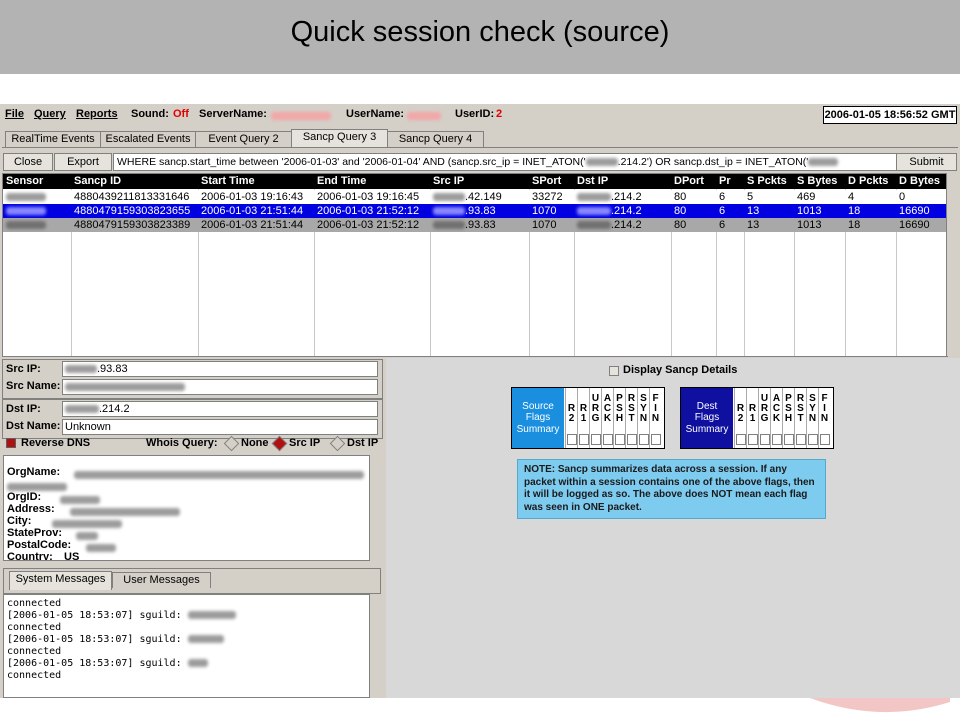  What do you see at coordinates (97, 114) in the screenshot?
I see `menu-reports: Reports` at bounding box center [97, 114].